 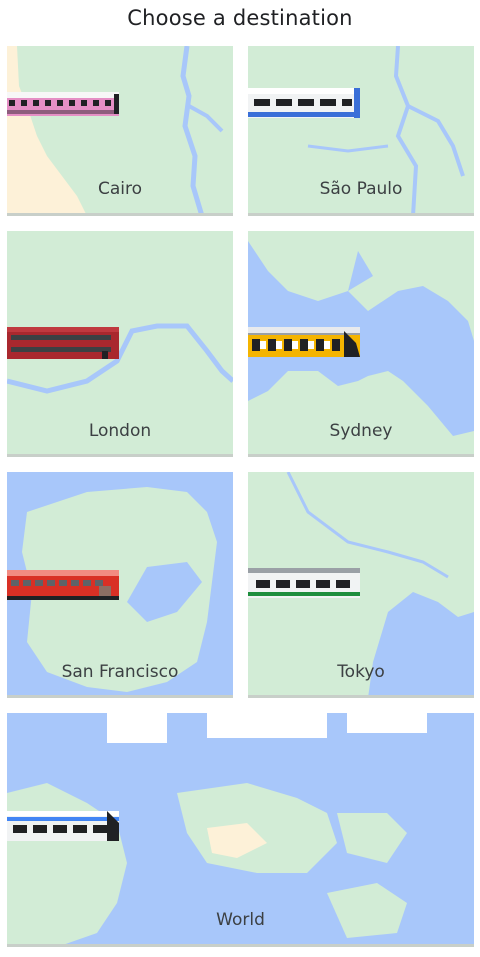 I want to click on destination-label: San Francisco, so click(x=120, y=672).